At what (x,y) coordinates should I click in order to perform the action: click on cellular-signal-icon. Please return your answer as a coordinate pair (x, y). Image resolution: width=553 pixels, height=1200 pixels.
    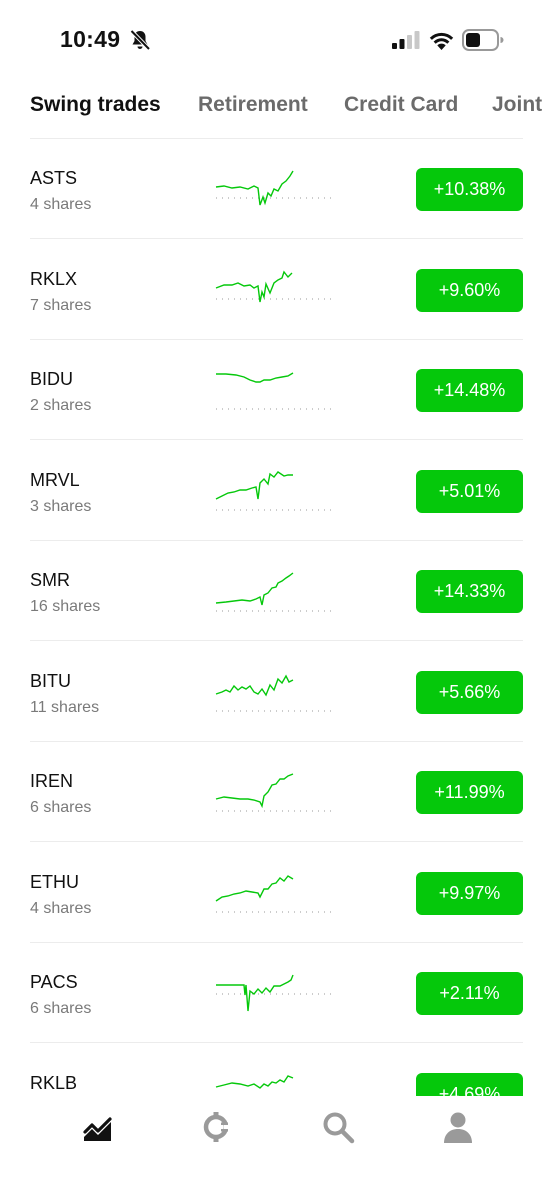
    Looking at the image, I should click on (406, 40).